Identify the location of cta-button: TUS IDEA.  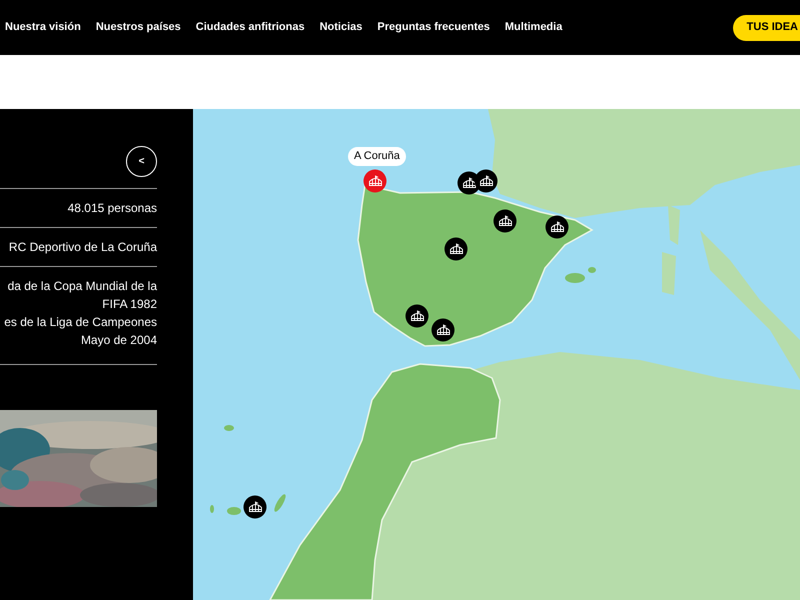
(766, 27).